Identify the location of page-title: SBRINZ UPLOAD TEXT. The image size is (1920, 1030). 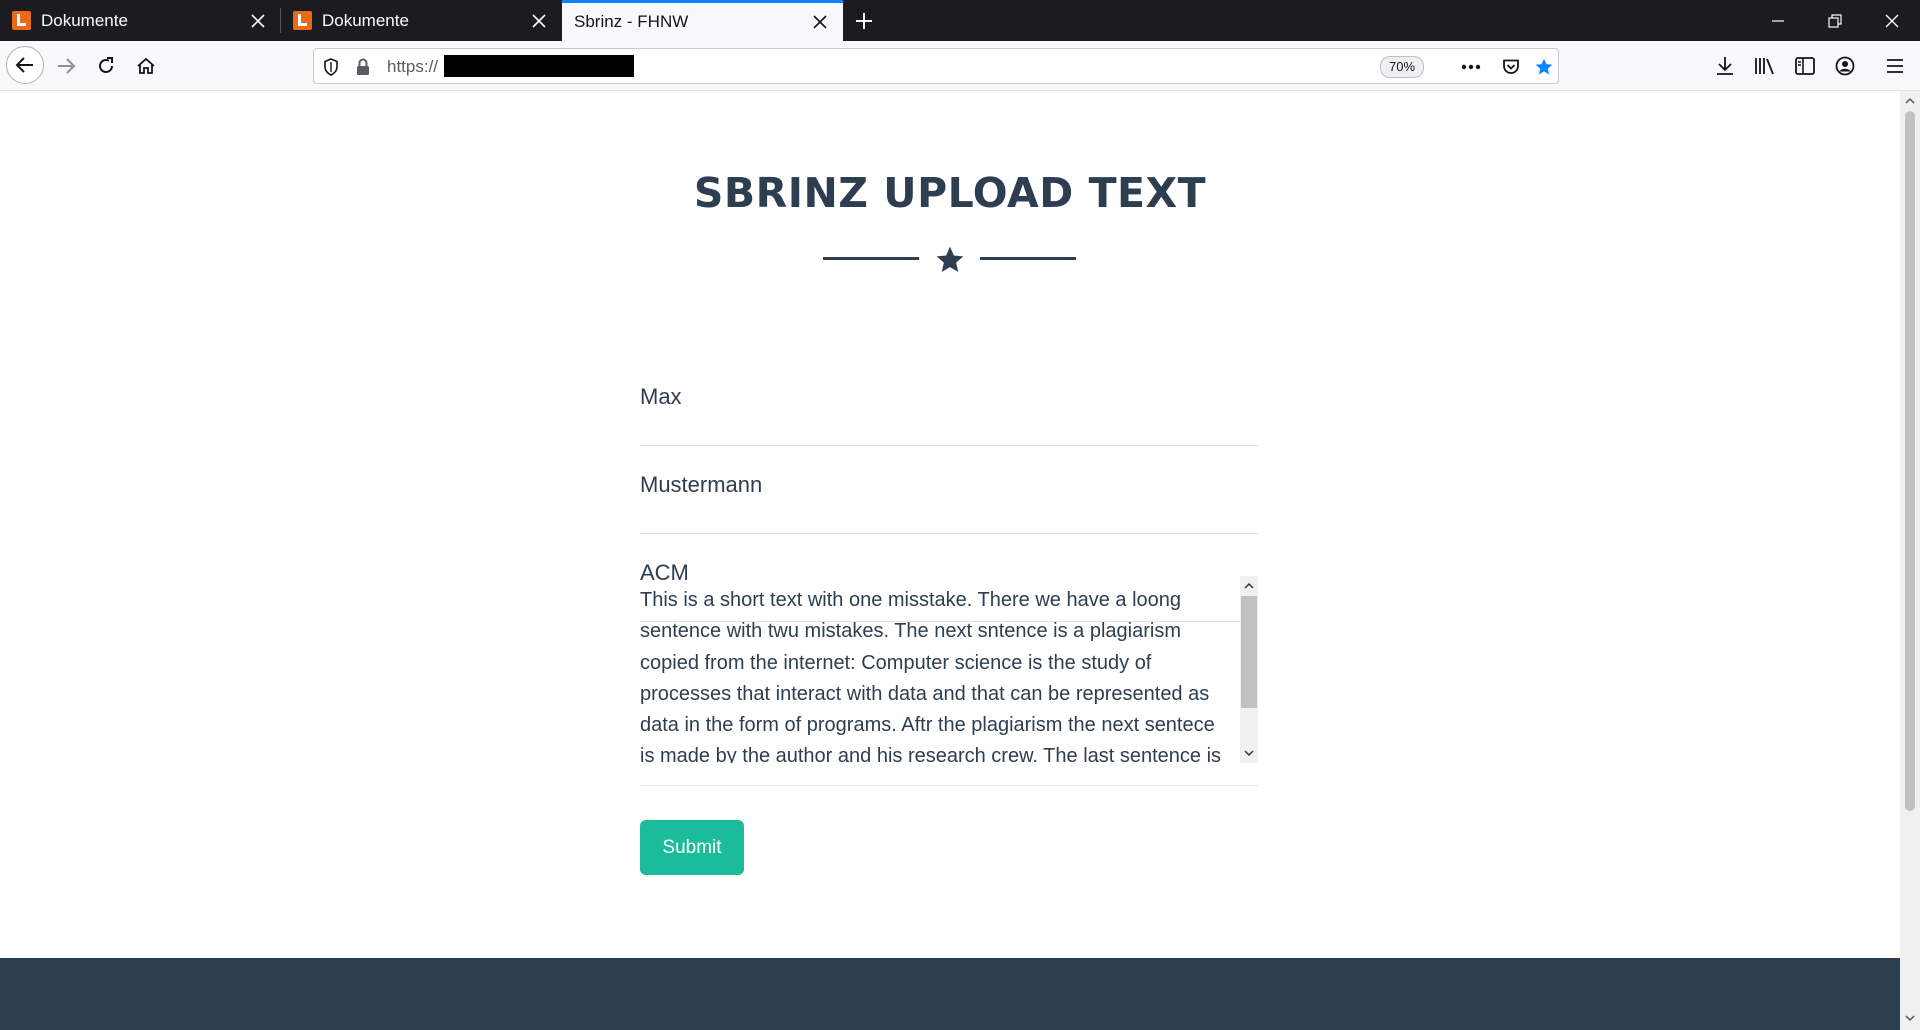
(950, 193).